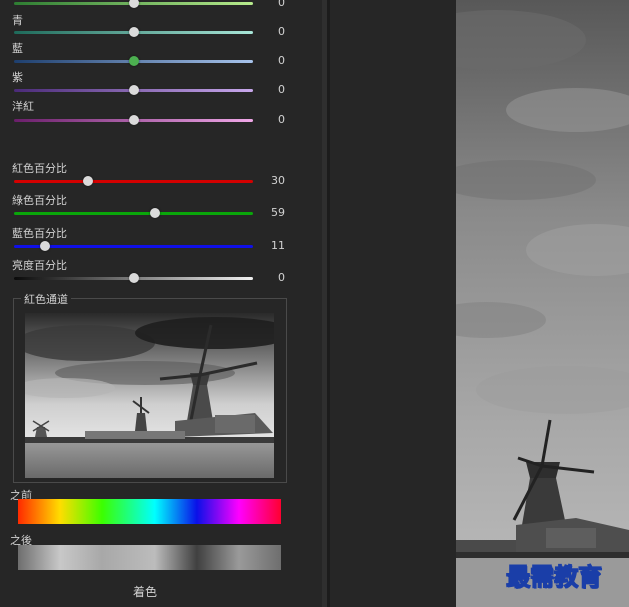  I want to click on windmill-preview-image, so click(149, 395).